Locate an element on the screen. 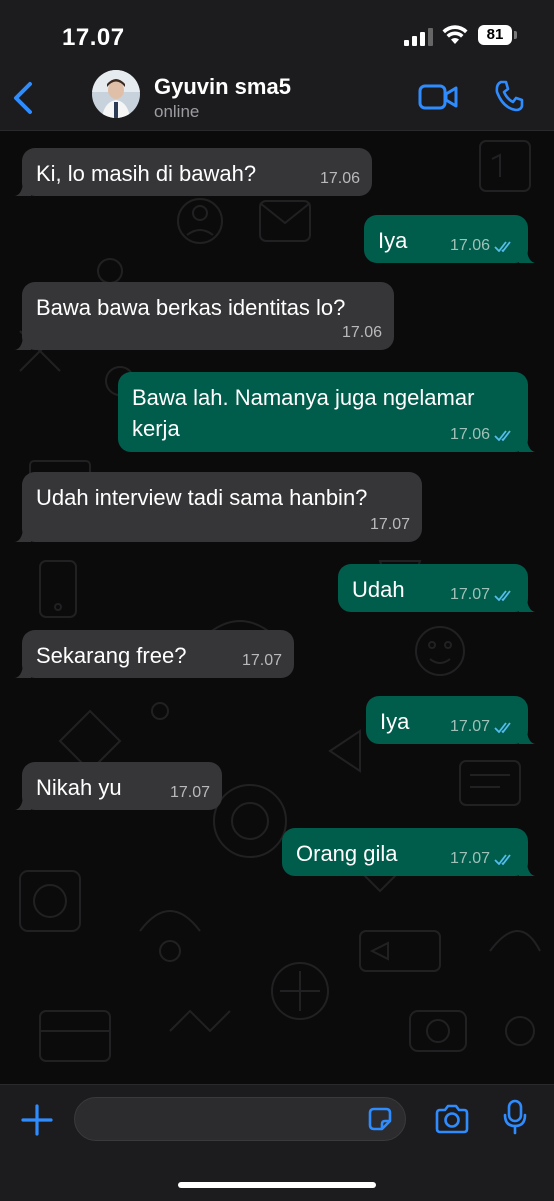 This screenshot has height=1201, width=554. message-bubble-incoming: Sekarang free? 17.07 is located at coordinates (154, 654).